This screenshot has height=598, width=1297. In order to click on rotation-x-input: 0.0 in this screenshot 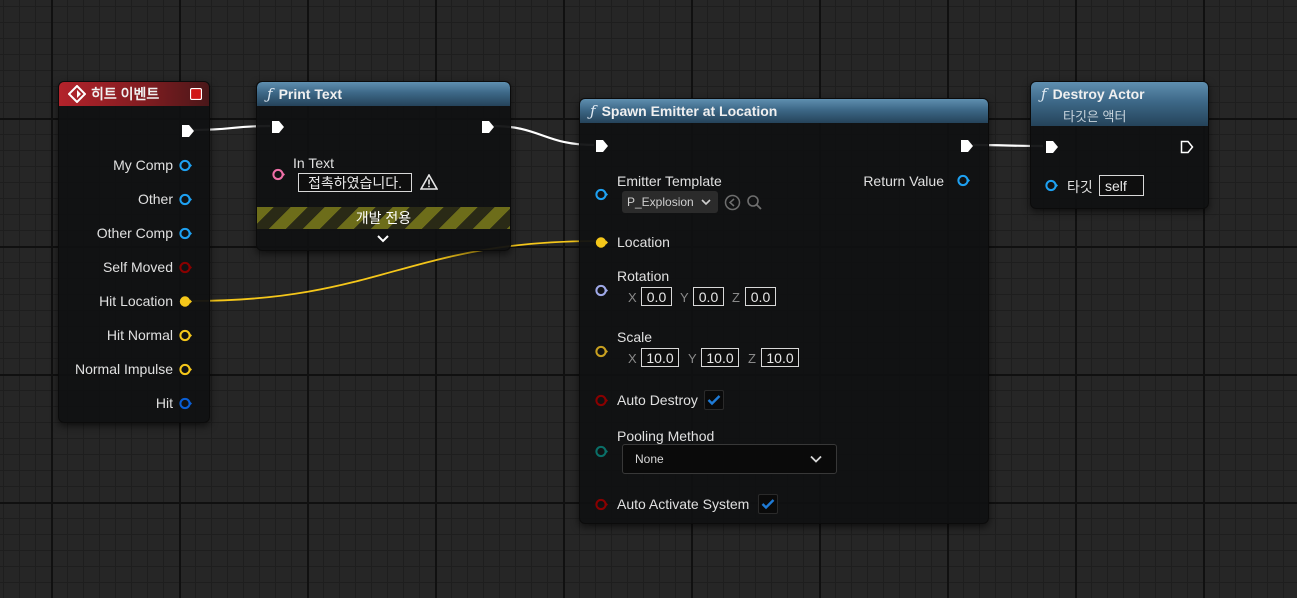, I will do `click(656, 296)`.